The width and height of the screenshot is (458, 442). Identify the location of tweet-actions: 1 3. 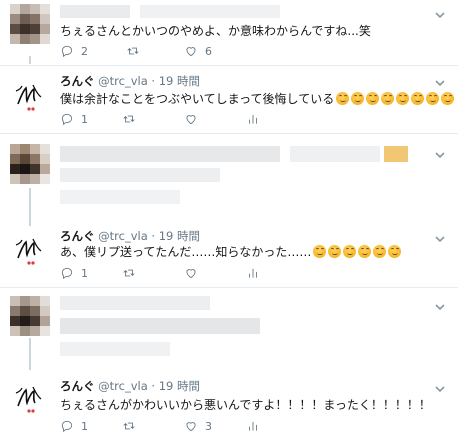
(220, 427).